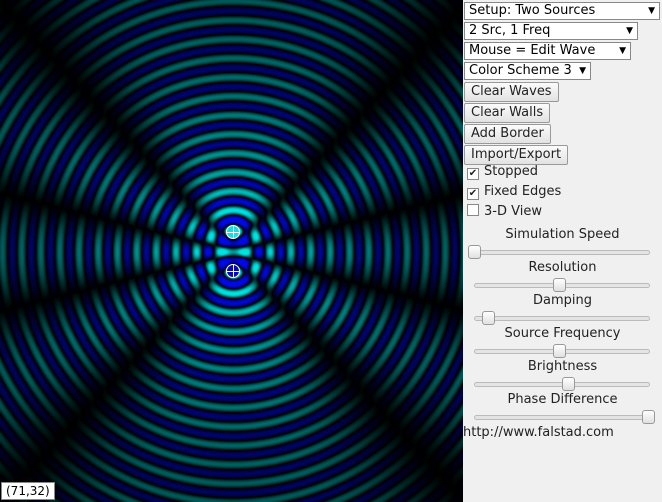 The height and width of the screenshot is (502, 662). I want to click on damping-label: Damping, so click(562, 300).